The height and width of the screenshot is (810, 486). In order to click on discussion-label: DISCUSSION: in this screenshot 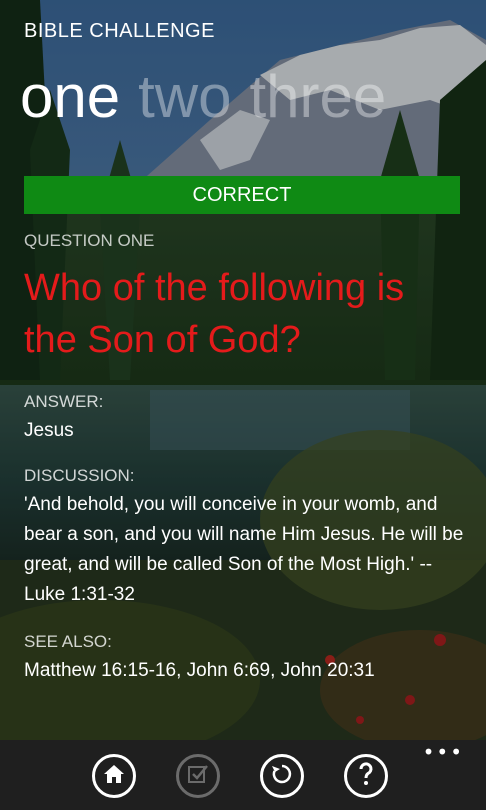, I will do `click(79, 475)`.